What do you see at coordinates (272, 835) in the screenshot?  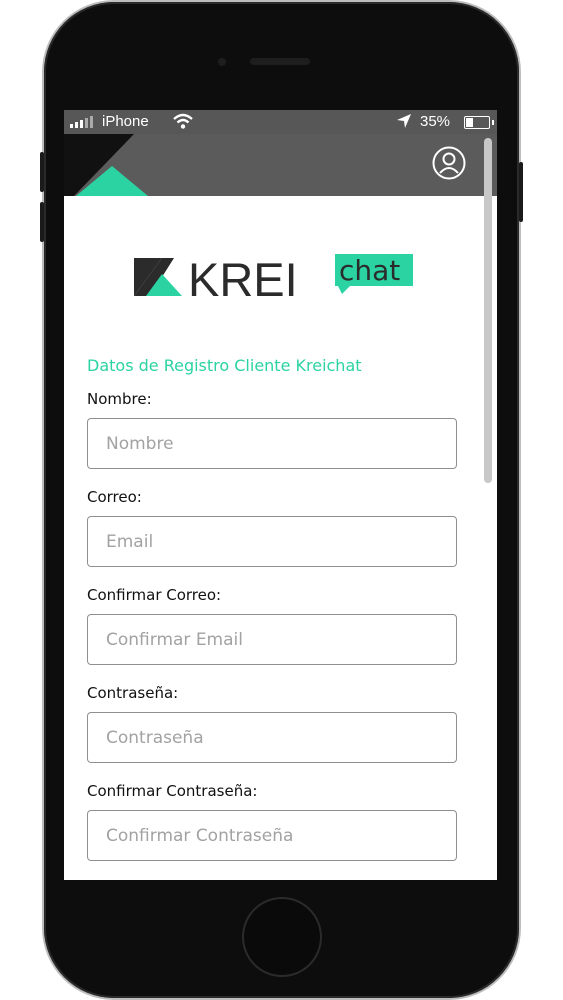 I see `confirm-password-input` at bounding box center [272, 835].